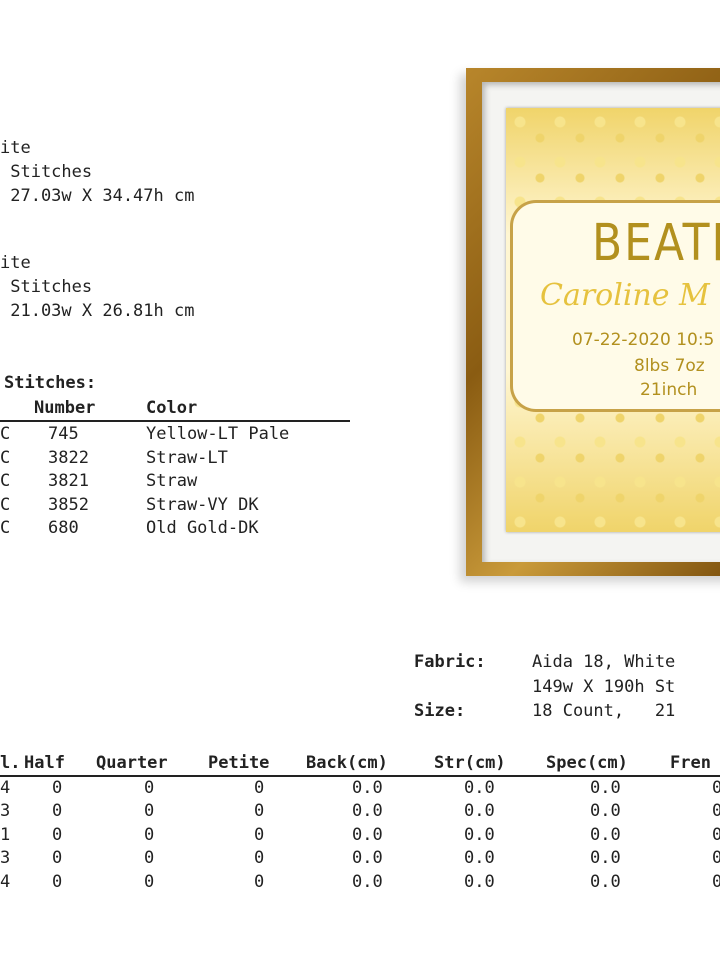  Describe the element at coordinates (15, 148) in the screenshot. I see `fabric-line-1: ite` at that location.